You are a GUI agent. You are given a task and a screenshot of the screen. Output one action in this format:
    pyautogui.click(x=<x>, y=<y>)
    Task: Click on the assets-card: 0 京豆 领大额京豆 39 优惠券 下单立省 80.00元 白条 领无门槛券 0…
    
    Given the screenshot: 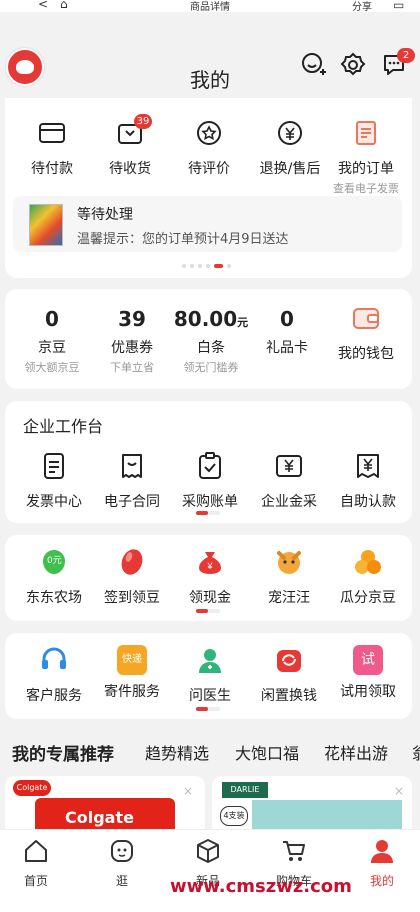 What is the action you would take?
    pyautogui.click(x=208, y=339)
    